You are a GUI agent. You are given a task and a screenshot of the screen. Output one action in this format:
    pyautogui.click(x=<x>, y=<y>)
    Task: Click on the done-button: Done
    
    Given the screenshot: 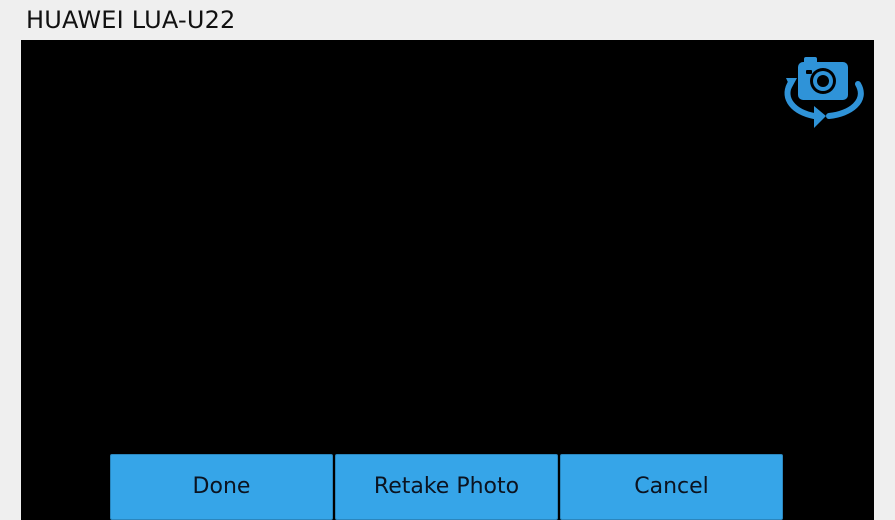 What is the action you would take?
    pyautogui.click(x=221, y=487)
    